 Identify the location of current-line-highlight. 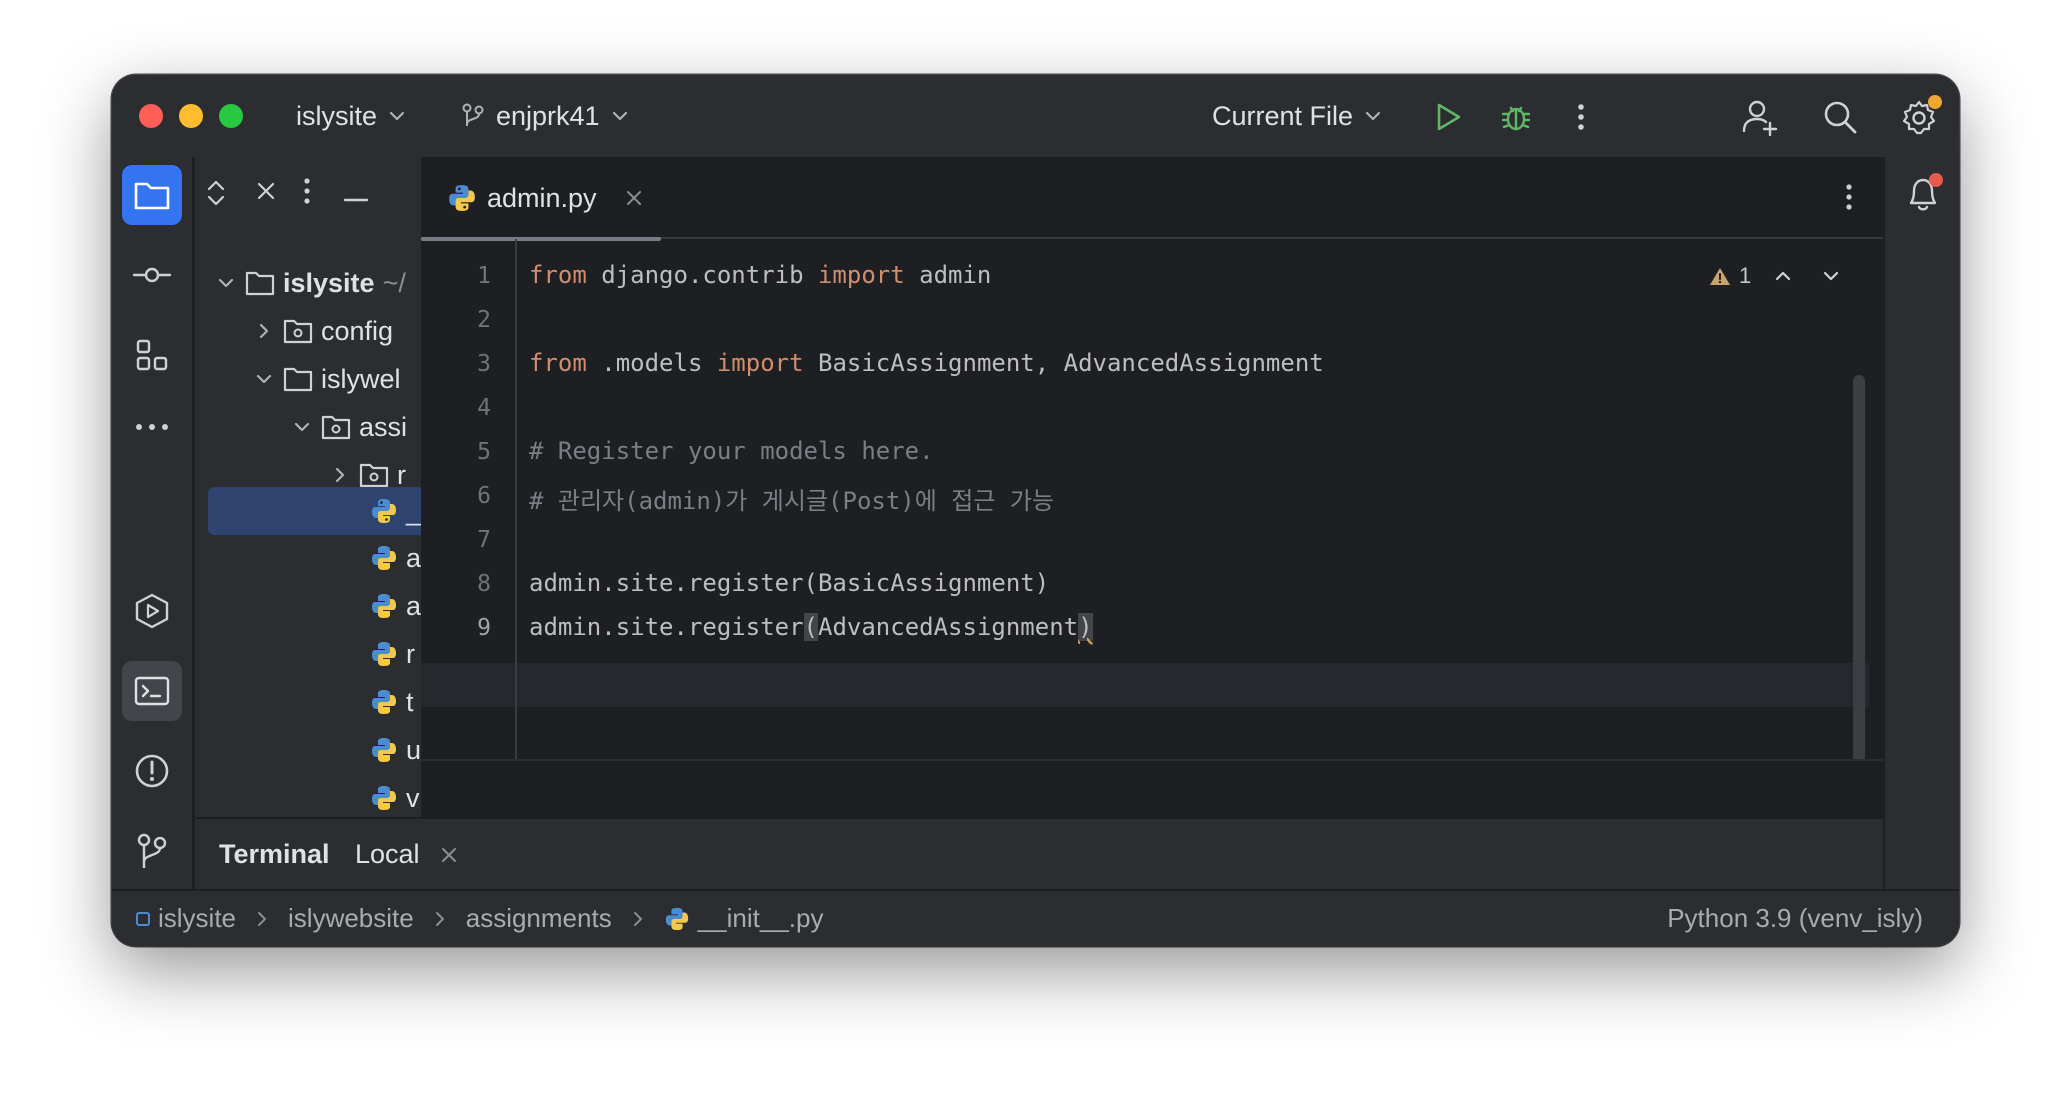
(1145, 685).